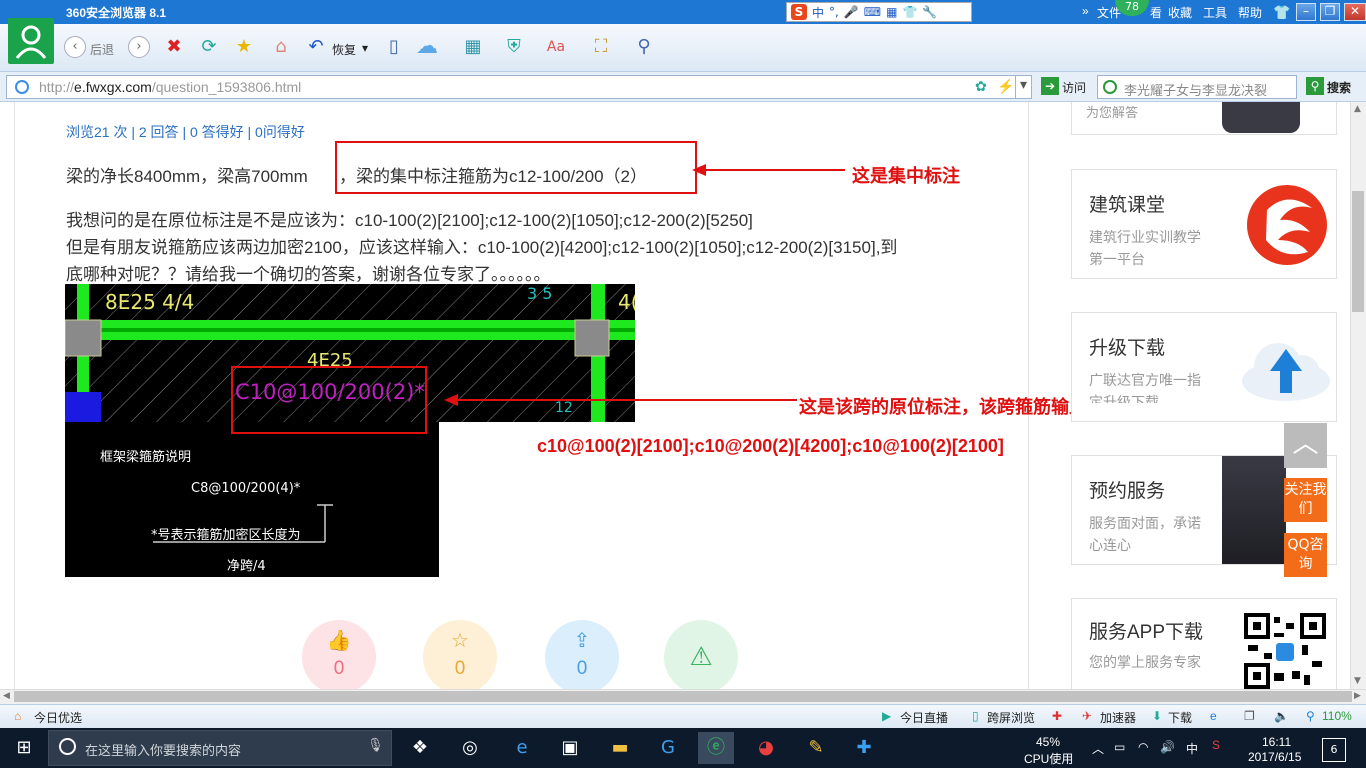  Describe the element at coordinates (1180, 717) in the screenshot. I see `downloads: 下载` at that location.